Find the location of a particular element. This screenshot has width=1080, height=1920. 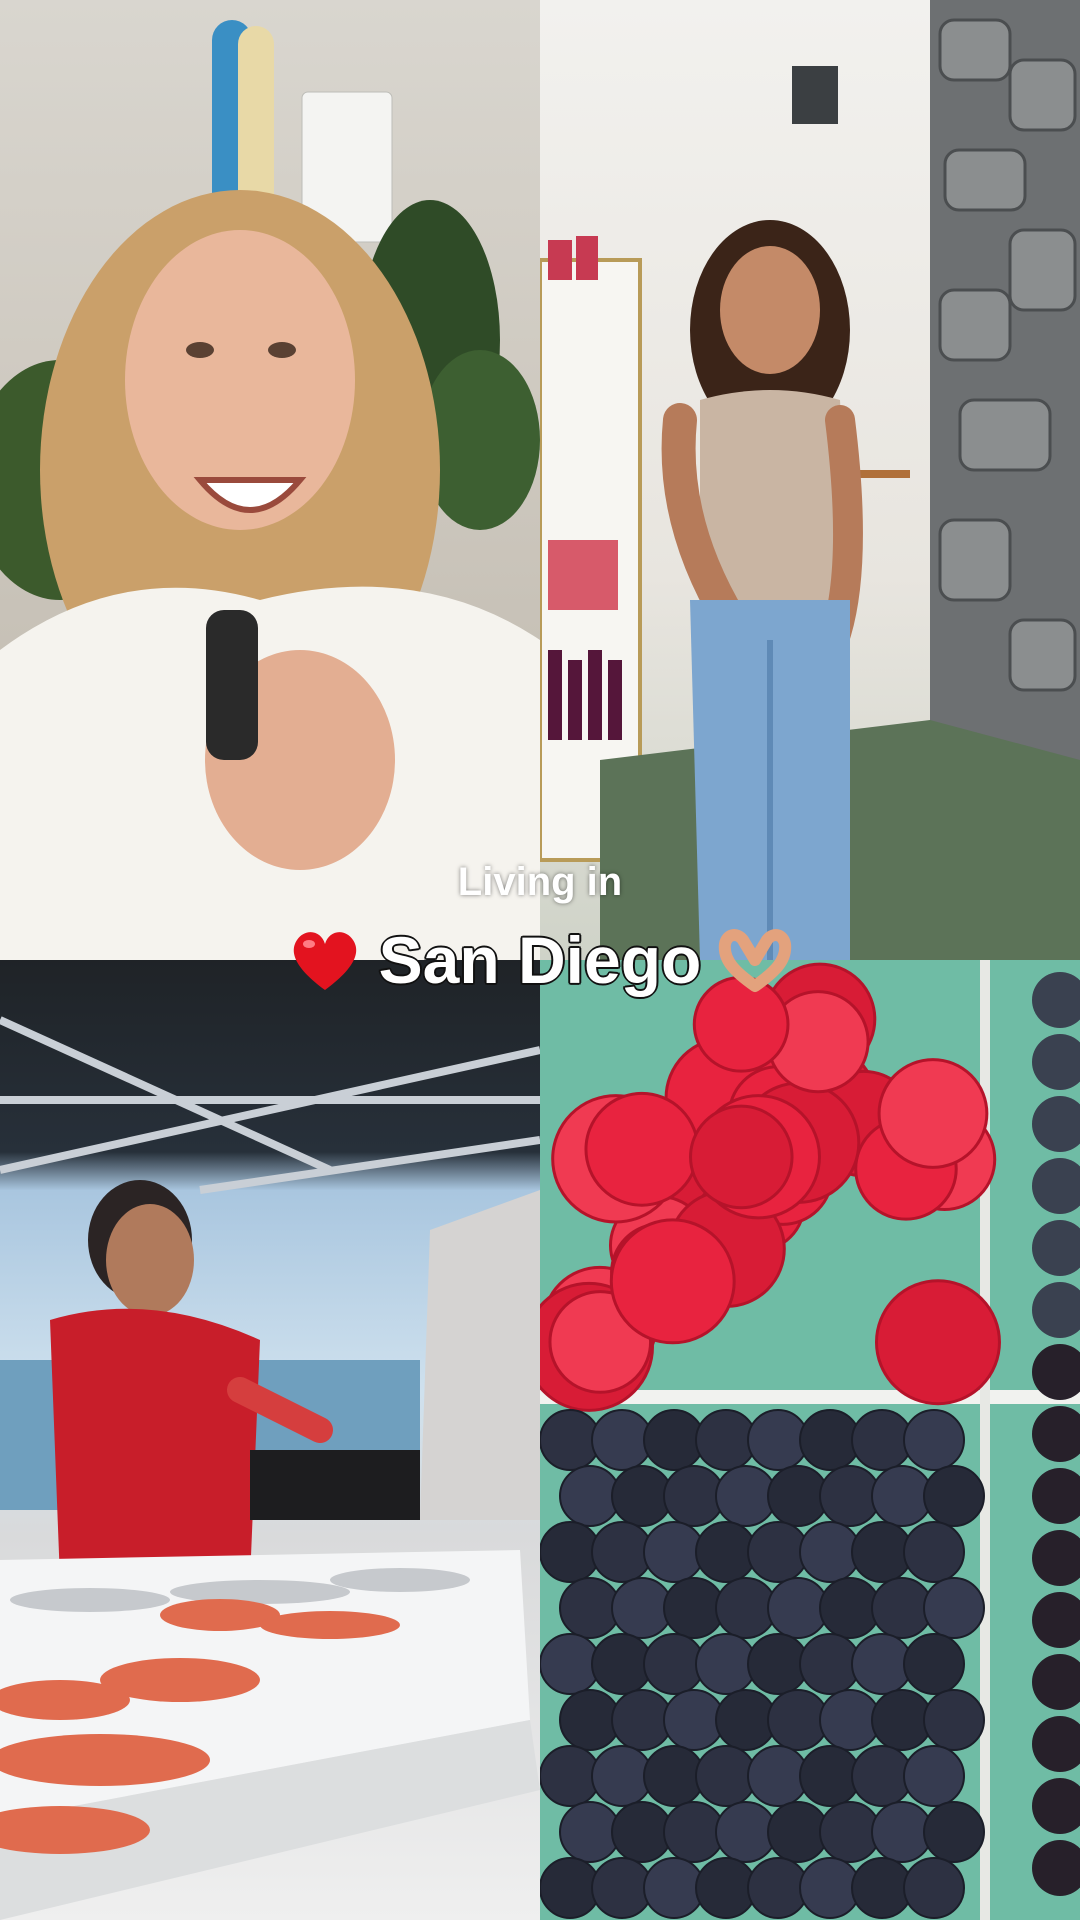

heart-icon is located at coordinates (324, 961).